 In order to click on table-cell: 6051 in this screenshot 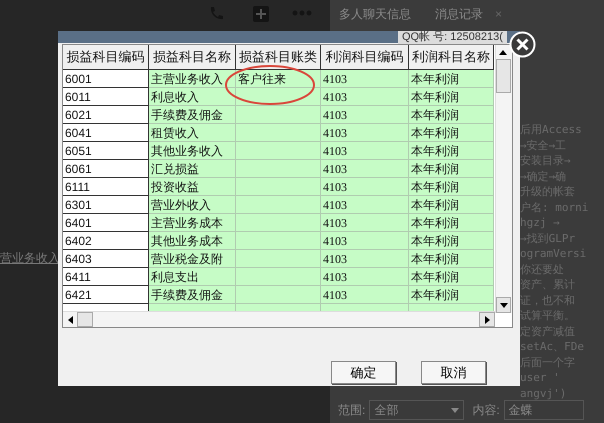, I will do `click(106, 151)`.